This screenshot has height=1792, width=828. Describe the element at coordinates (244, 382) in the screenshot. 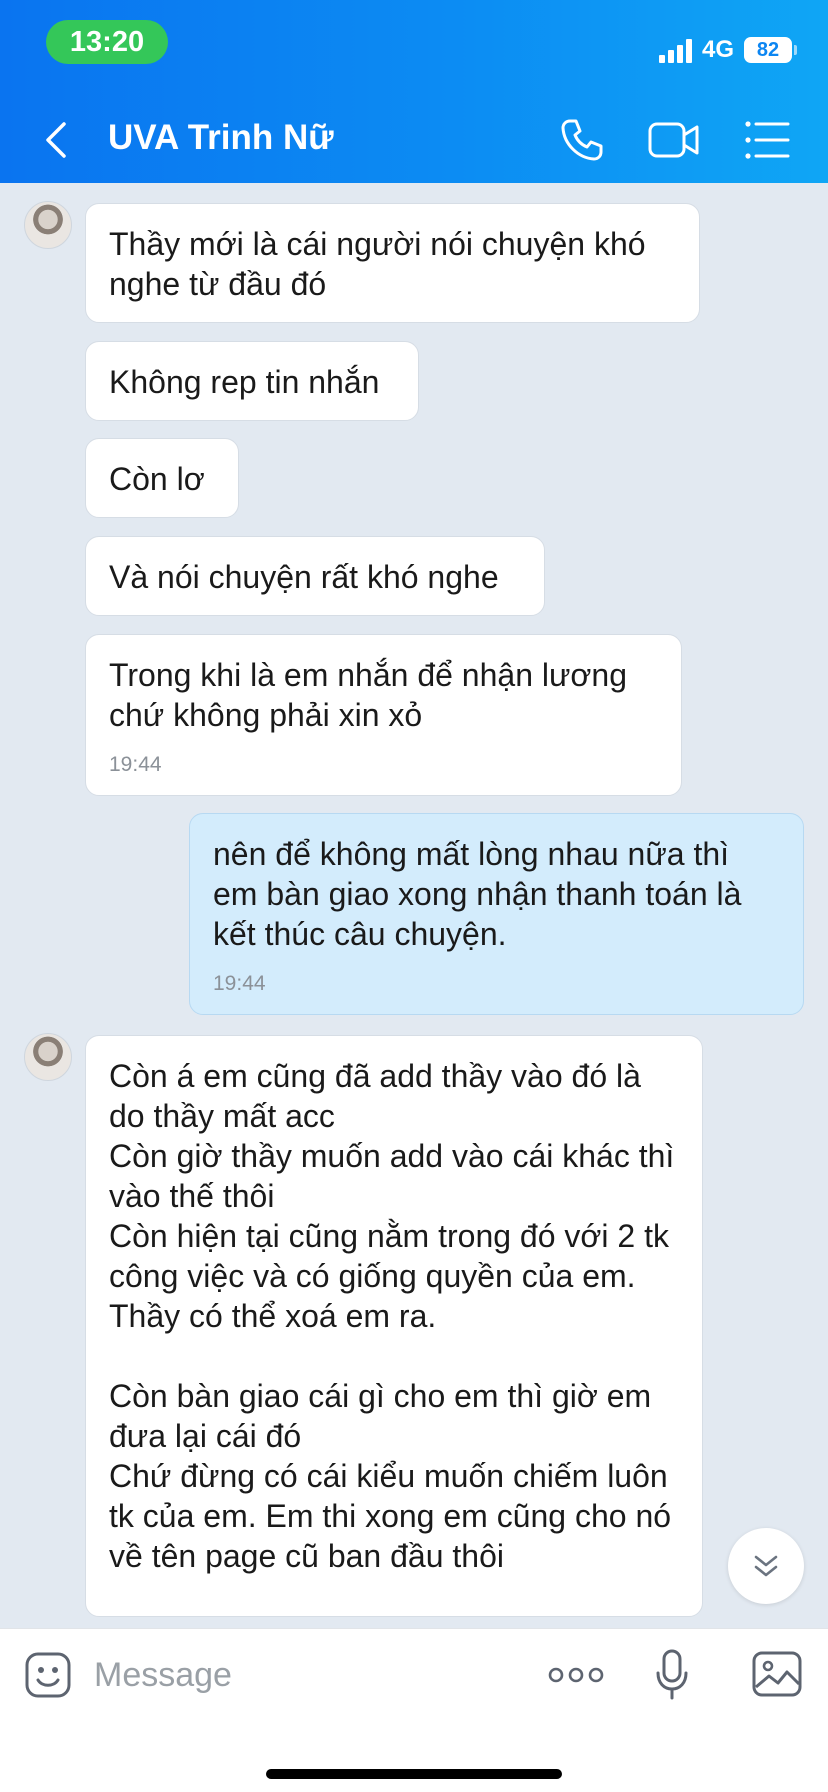

I see `message-text: Không rep tin nhắn` at that location.